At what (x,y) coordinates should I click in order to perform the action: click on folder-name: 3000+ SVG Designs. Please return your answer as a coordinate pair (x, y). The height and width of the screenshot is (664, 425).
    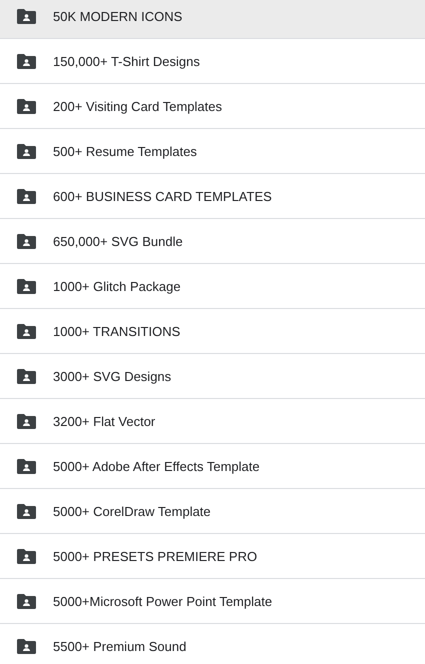
    Looking at the image, I should click on (112, 376).